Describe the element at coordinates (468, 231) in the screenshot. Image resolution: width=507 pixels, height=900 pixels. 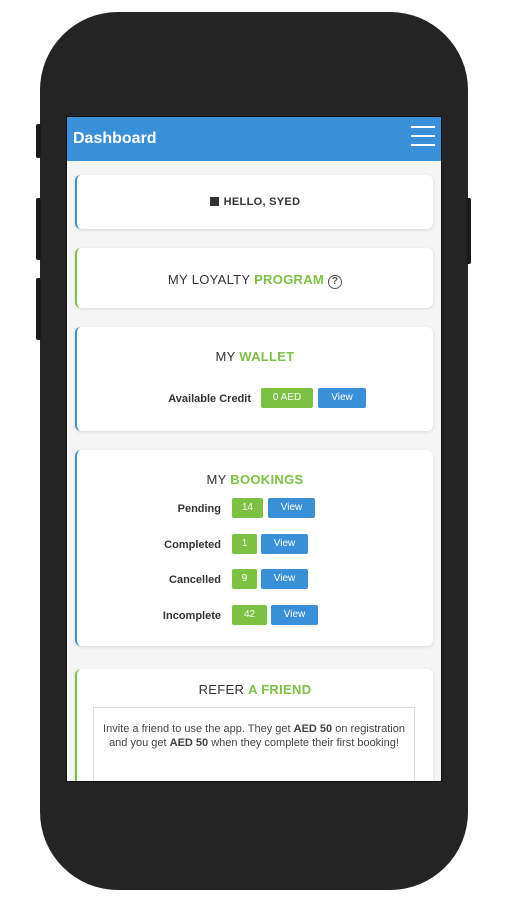
I see `power-button` at that location.